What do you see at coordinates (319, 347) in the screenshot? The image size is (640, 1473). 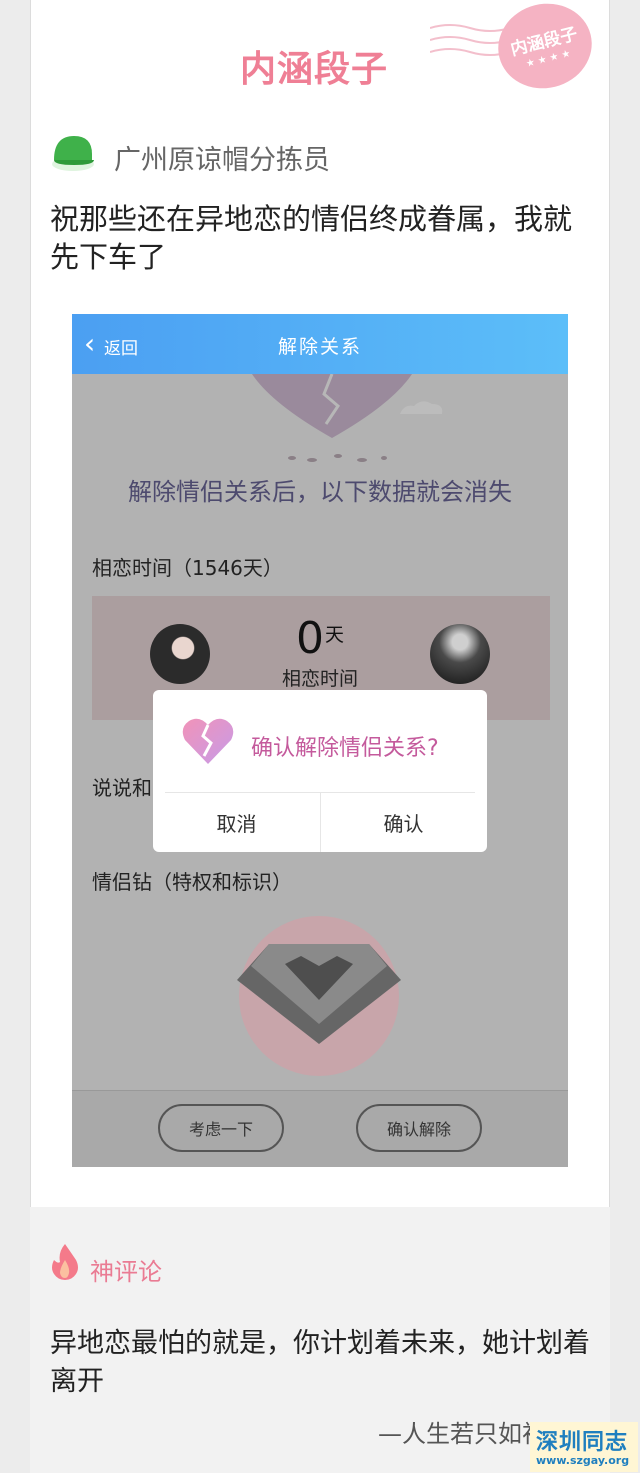 I see `phone-title: 解除关系` at bounding box center [319, 347].